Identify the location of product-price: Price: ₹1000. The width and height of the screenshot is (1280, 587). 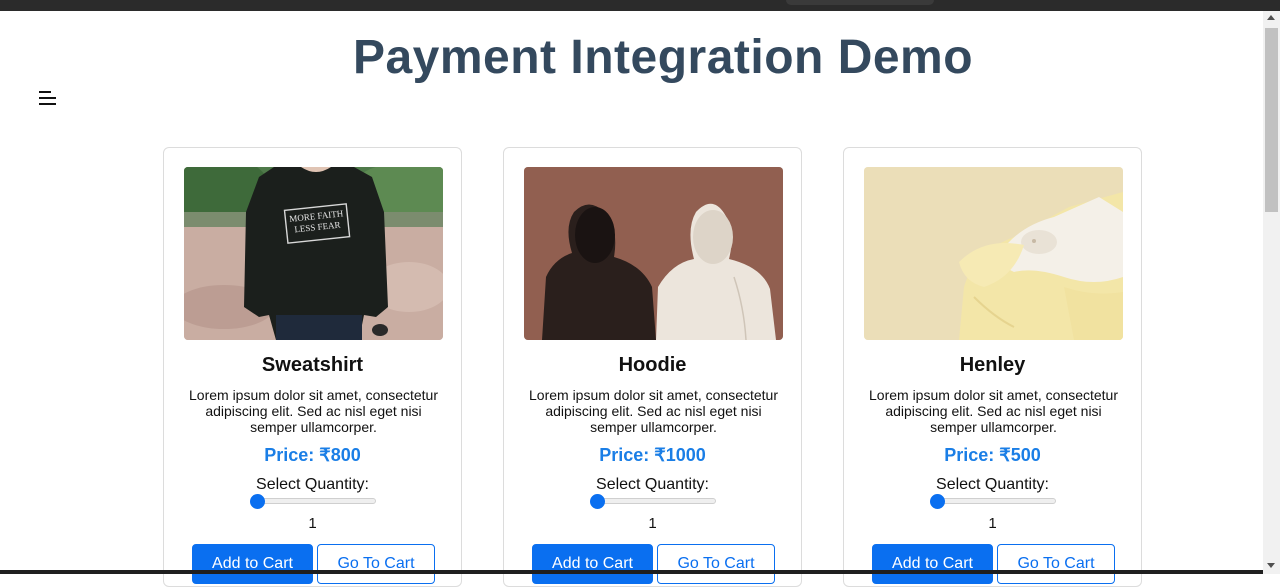
(652, 455).